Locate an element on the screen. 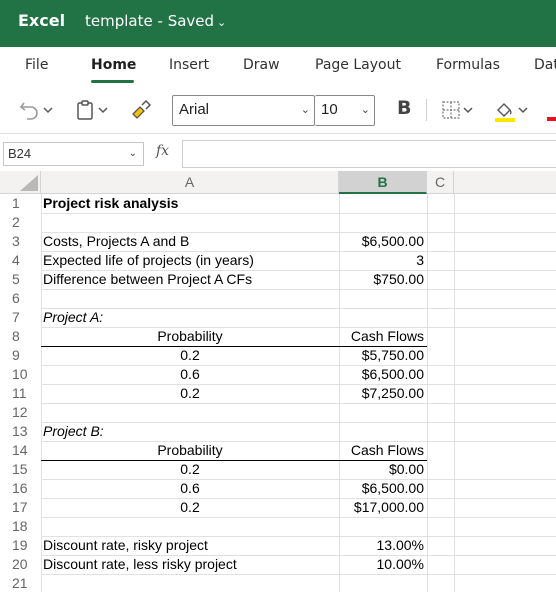 The height and width of the screenshot is (592, 556). column-header-b: B is located at coordinates (383, 182).